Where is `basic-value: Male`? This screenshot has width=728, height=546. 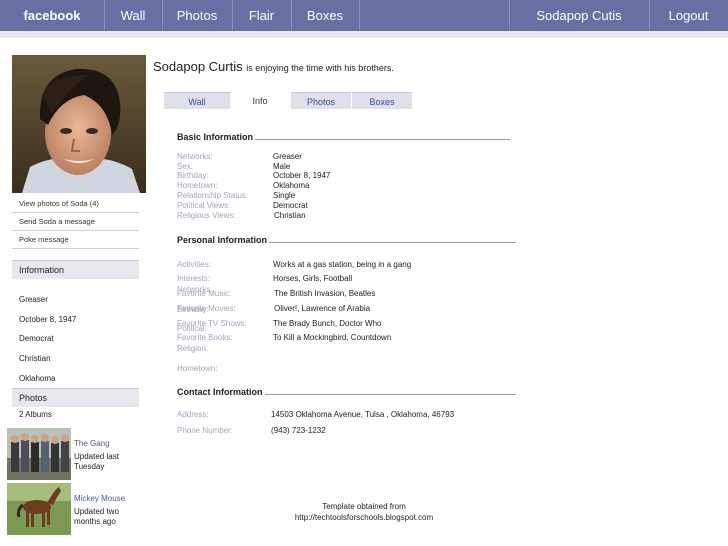
basic-value: Male is located at coordinates (282, 166).